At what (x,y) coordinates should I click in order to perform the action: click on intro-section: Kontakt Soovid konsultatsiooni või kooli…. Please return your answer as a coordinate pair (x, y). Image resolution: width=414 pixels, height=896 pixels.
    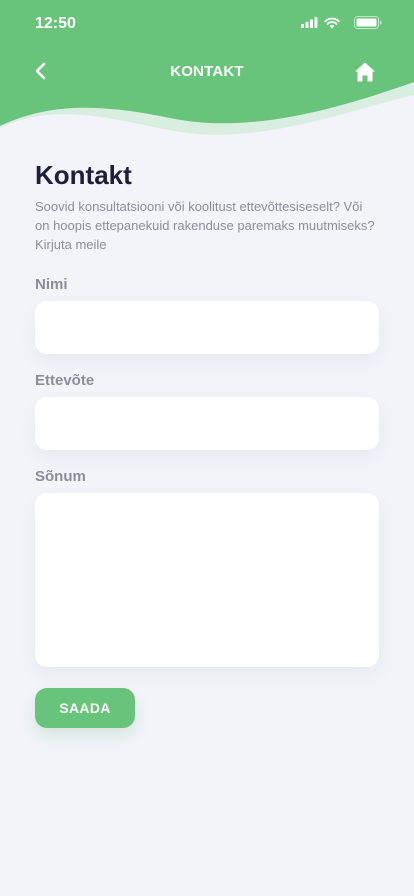
    Looking at the image, I should click on (207, 207).